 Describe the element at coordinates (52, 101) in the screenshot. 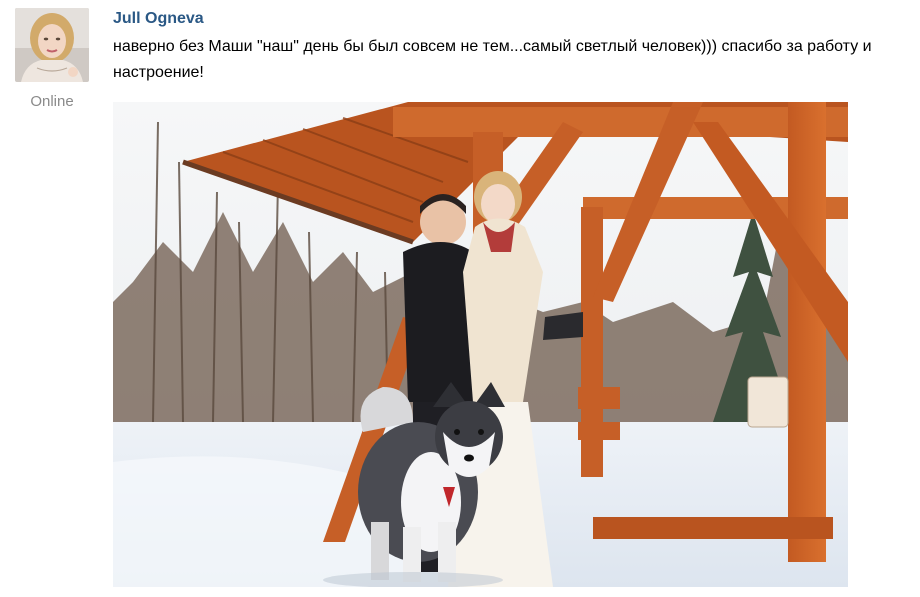

I see `online-status: Online` at that location.